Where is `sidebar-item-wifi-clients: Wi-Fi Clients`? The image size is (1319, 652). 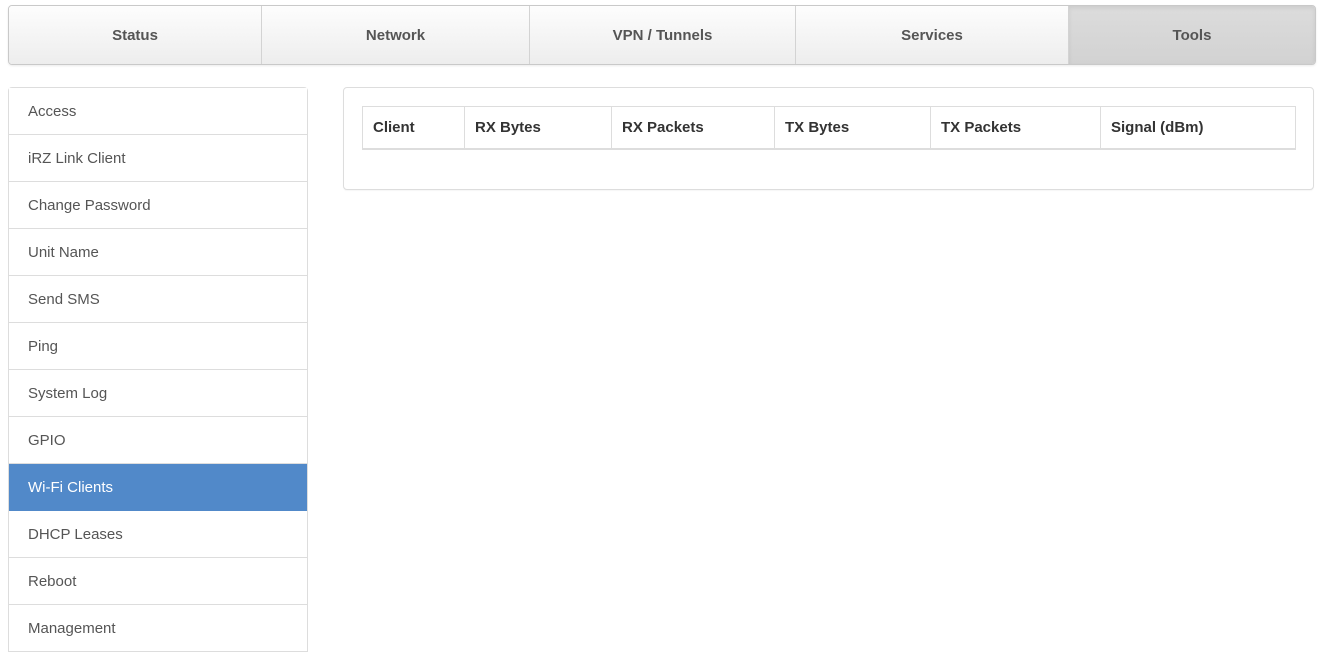 sidebar-item-wifi-clients: Wi-Fi Clients is located at coordinates (158, 487).